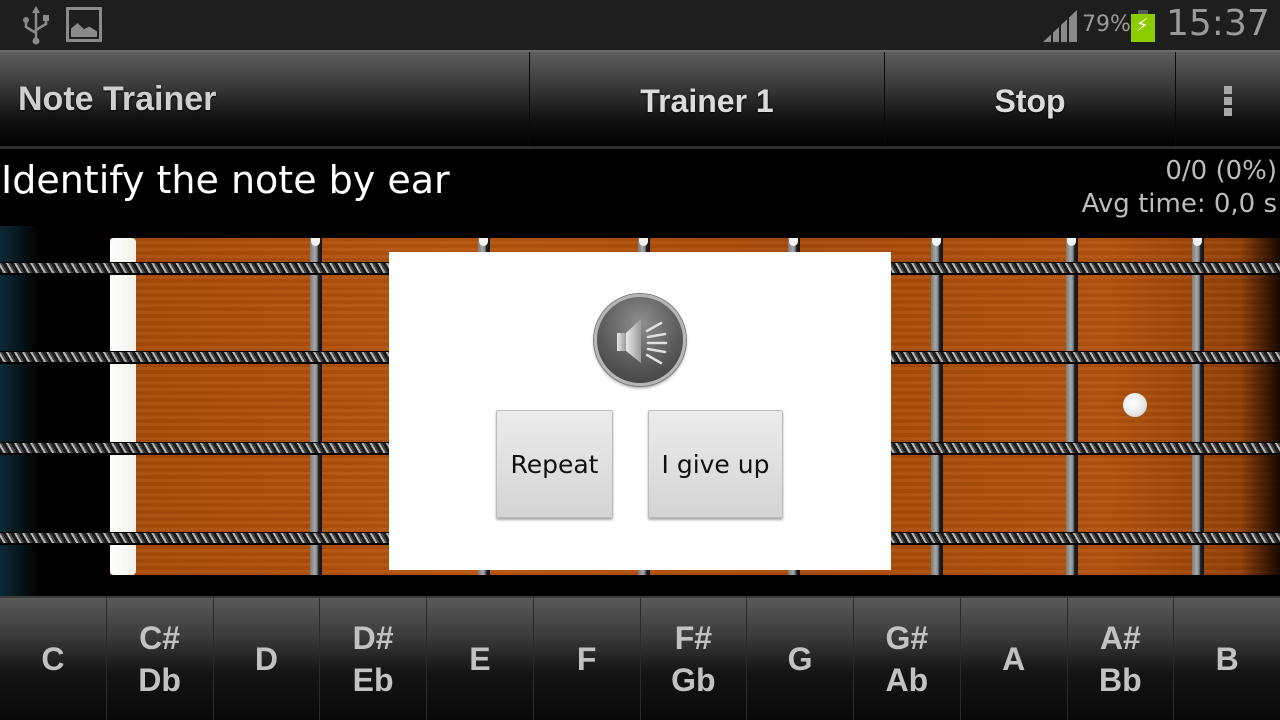 The height and width of the screenshot is (720, 1280). I want to click on repeat-label: Repeat, so click(554, 464).